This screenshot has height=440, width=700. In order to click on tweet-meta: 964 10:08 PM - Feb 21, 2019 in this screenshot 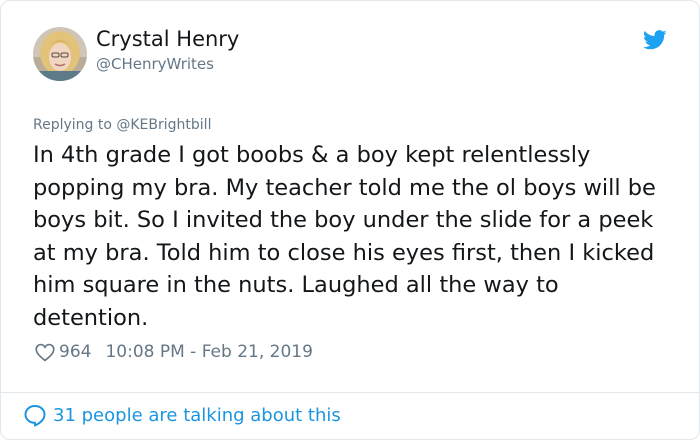, I will do `click(174, 352)`.